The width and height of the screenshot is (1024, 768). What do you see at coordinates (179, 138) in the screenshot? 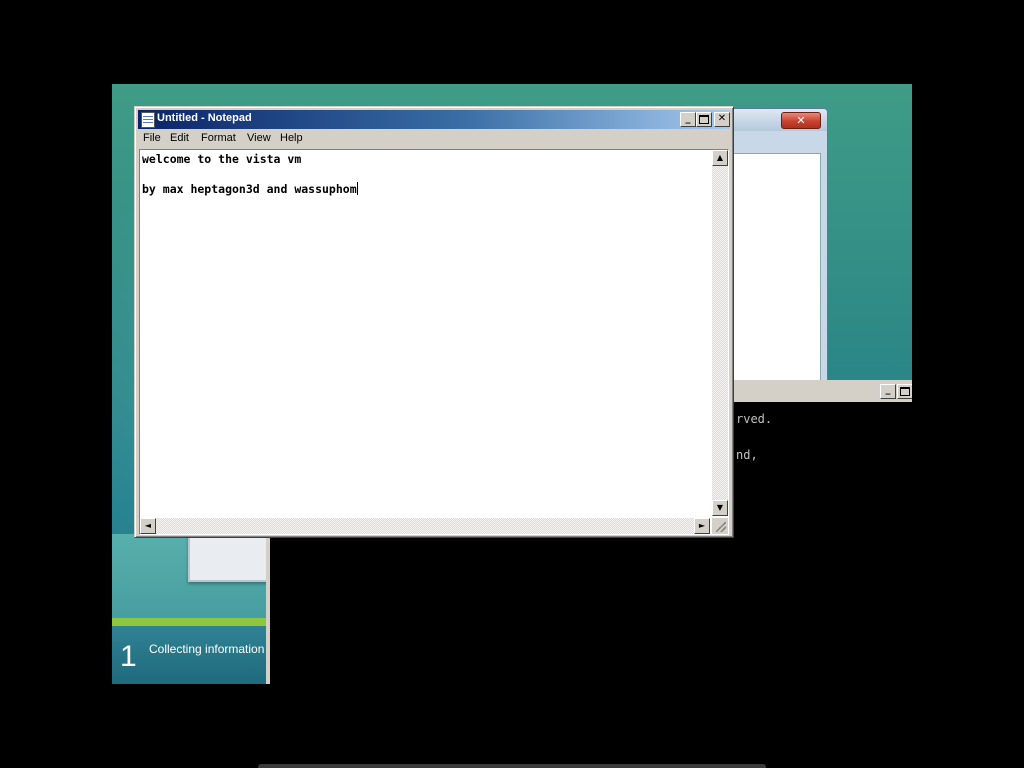
I see `menu-edit: Edit` at bounding box center [179, 138].